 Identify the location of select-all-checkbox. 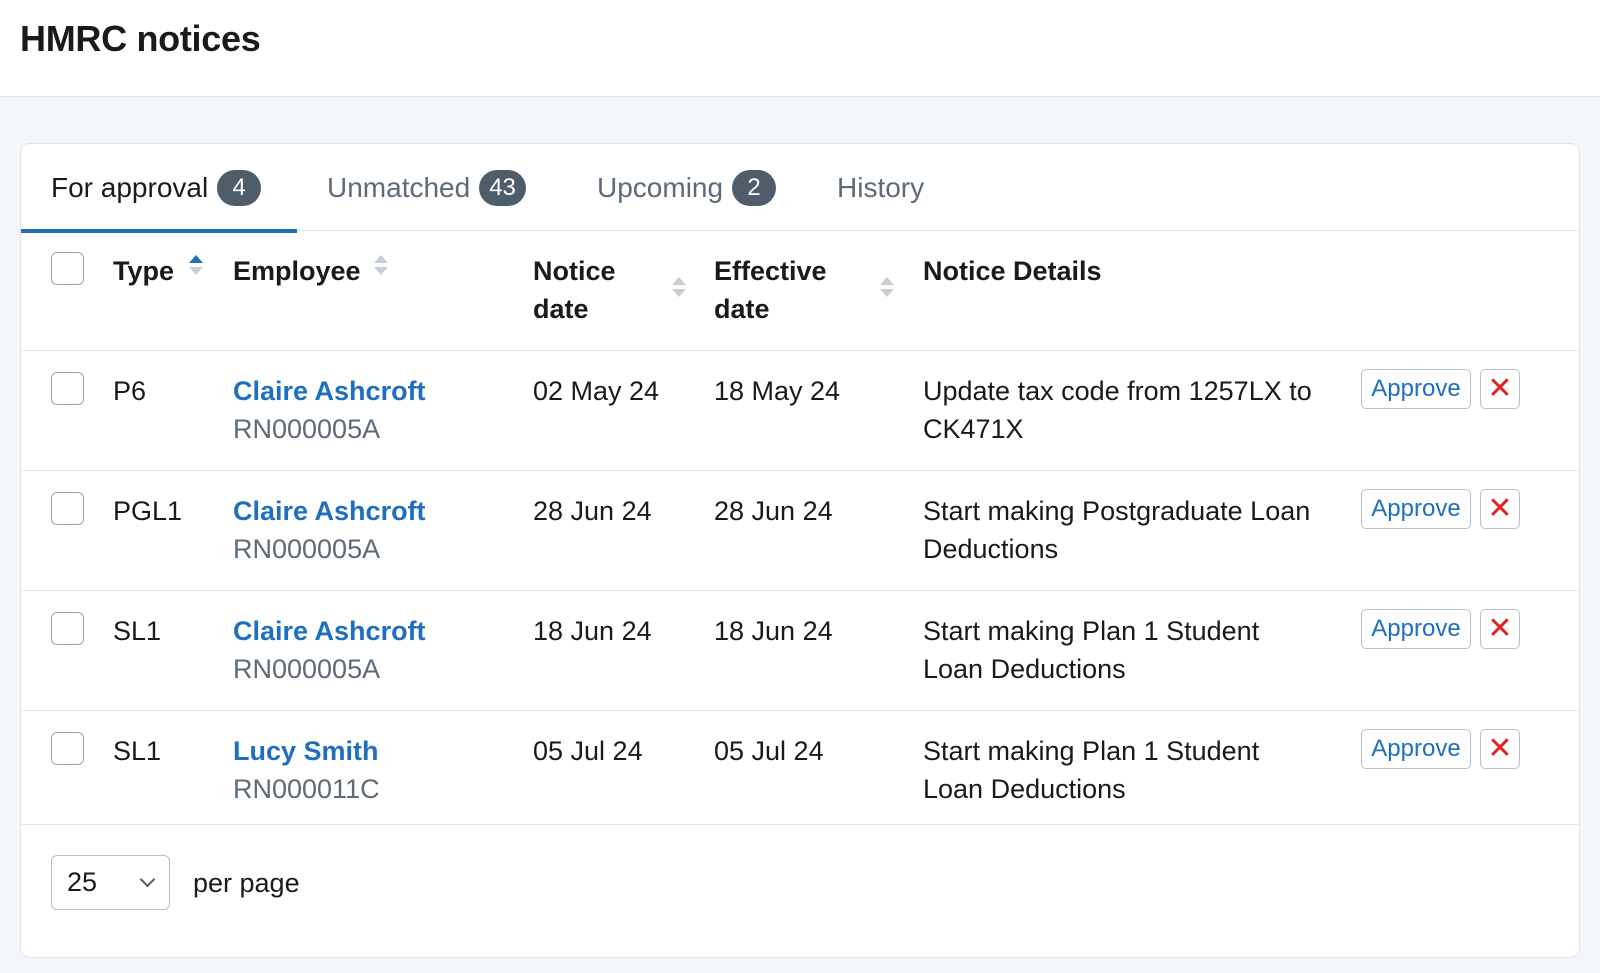
(67, 268).